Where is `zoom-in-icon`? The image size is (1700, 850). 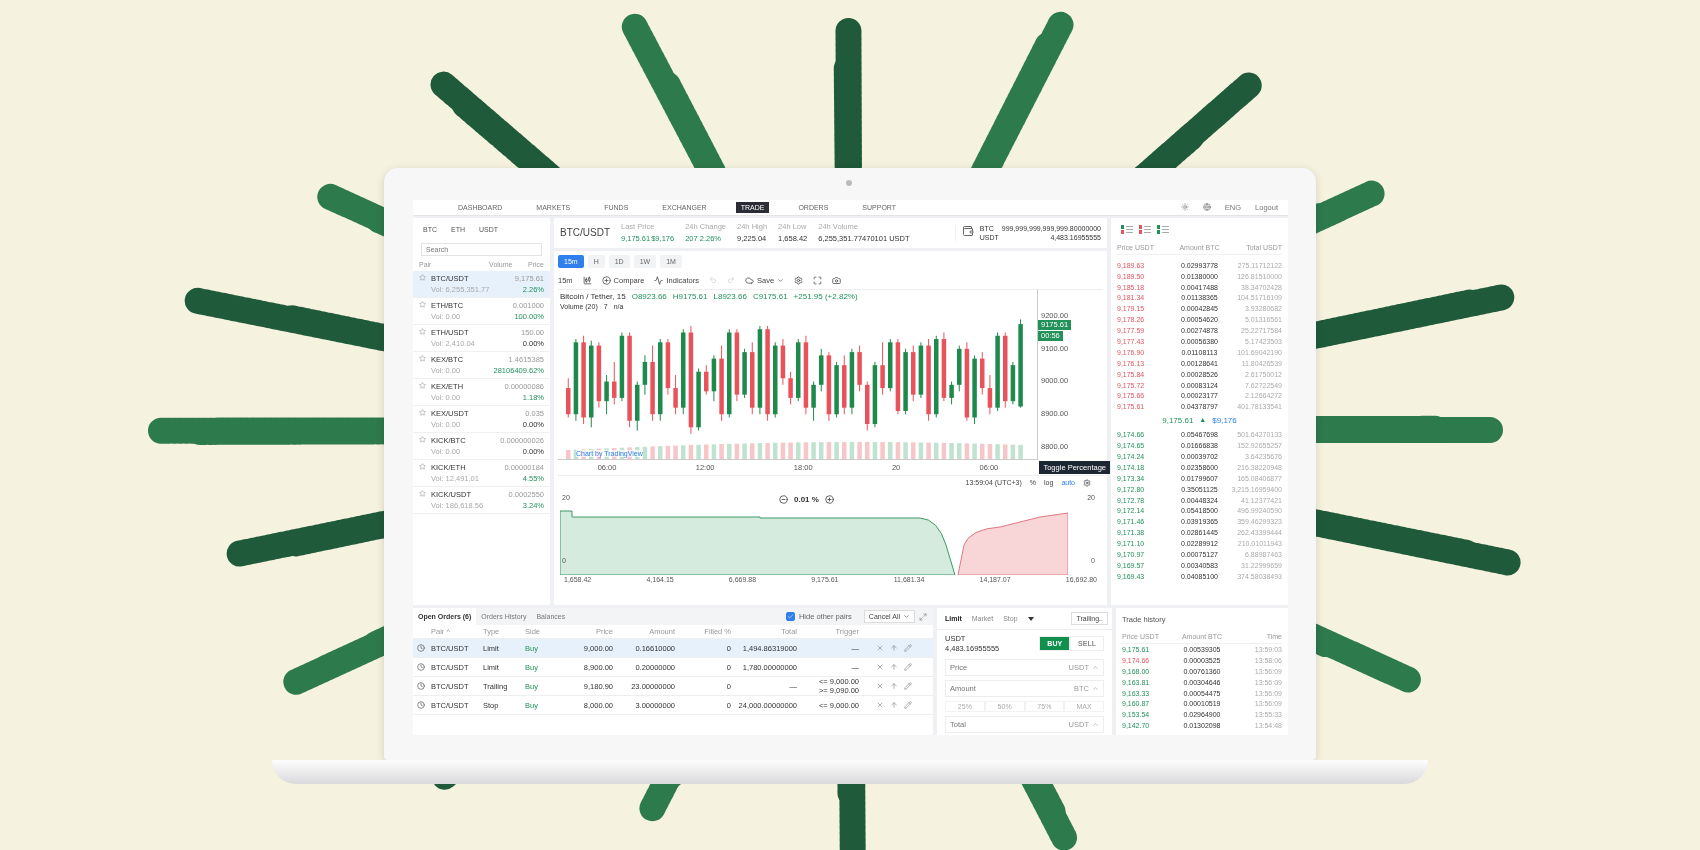 zoom-in-icon is located at coordinates (829, 499).